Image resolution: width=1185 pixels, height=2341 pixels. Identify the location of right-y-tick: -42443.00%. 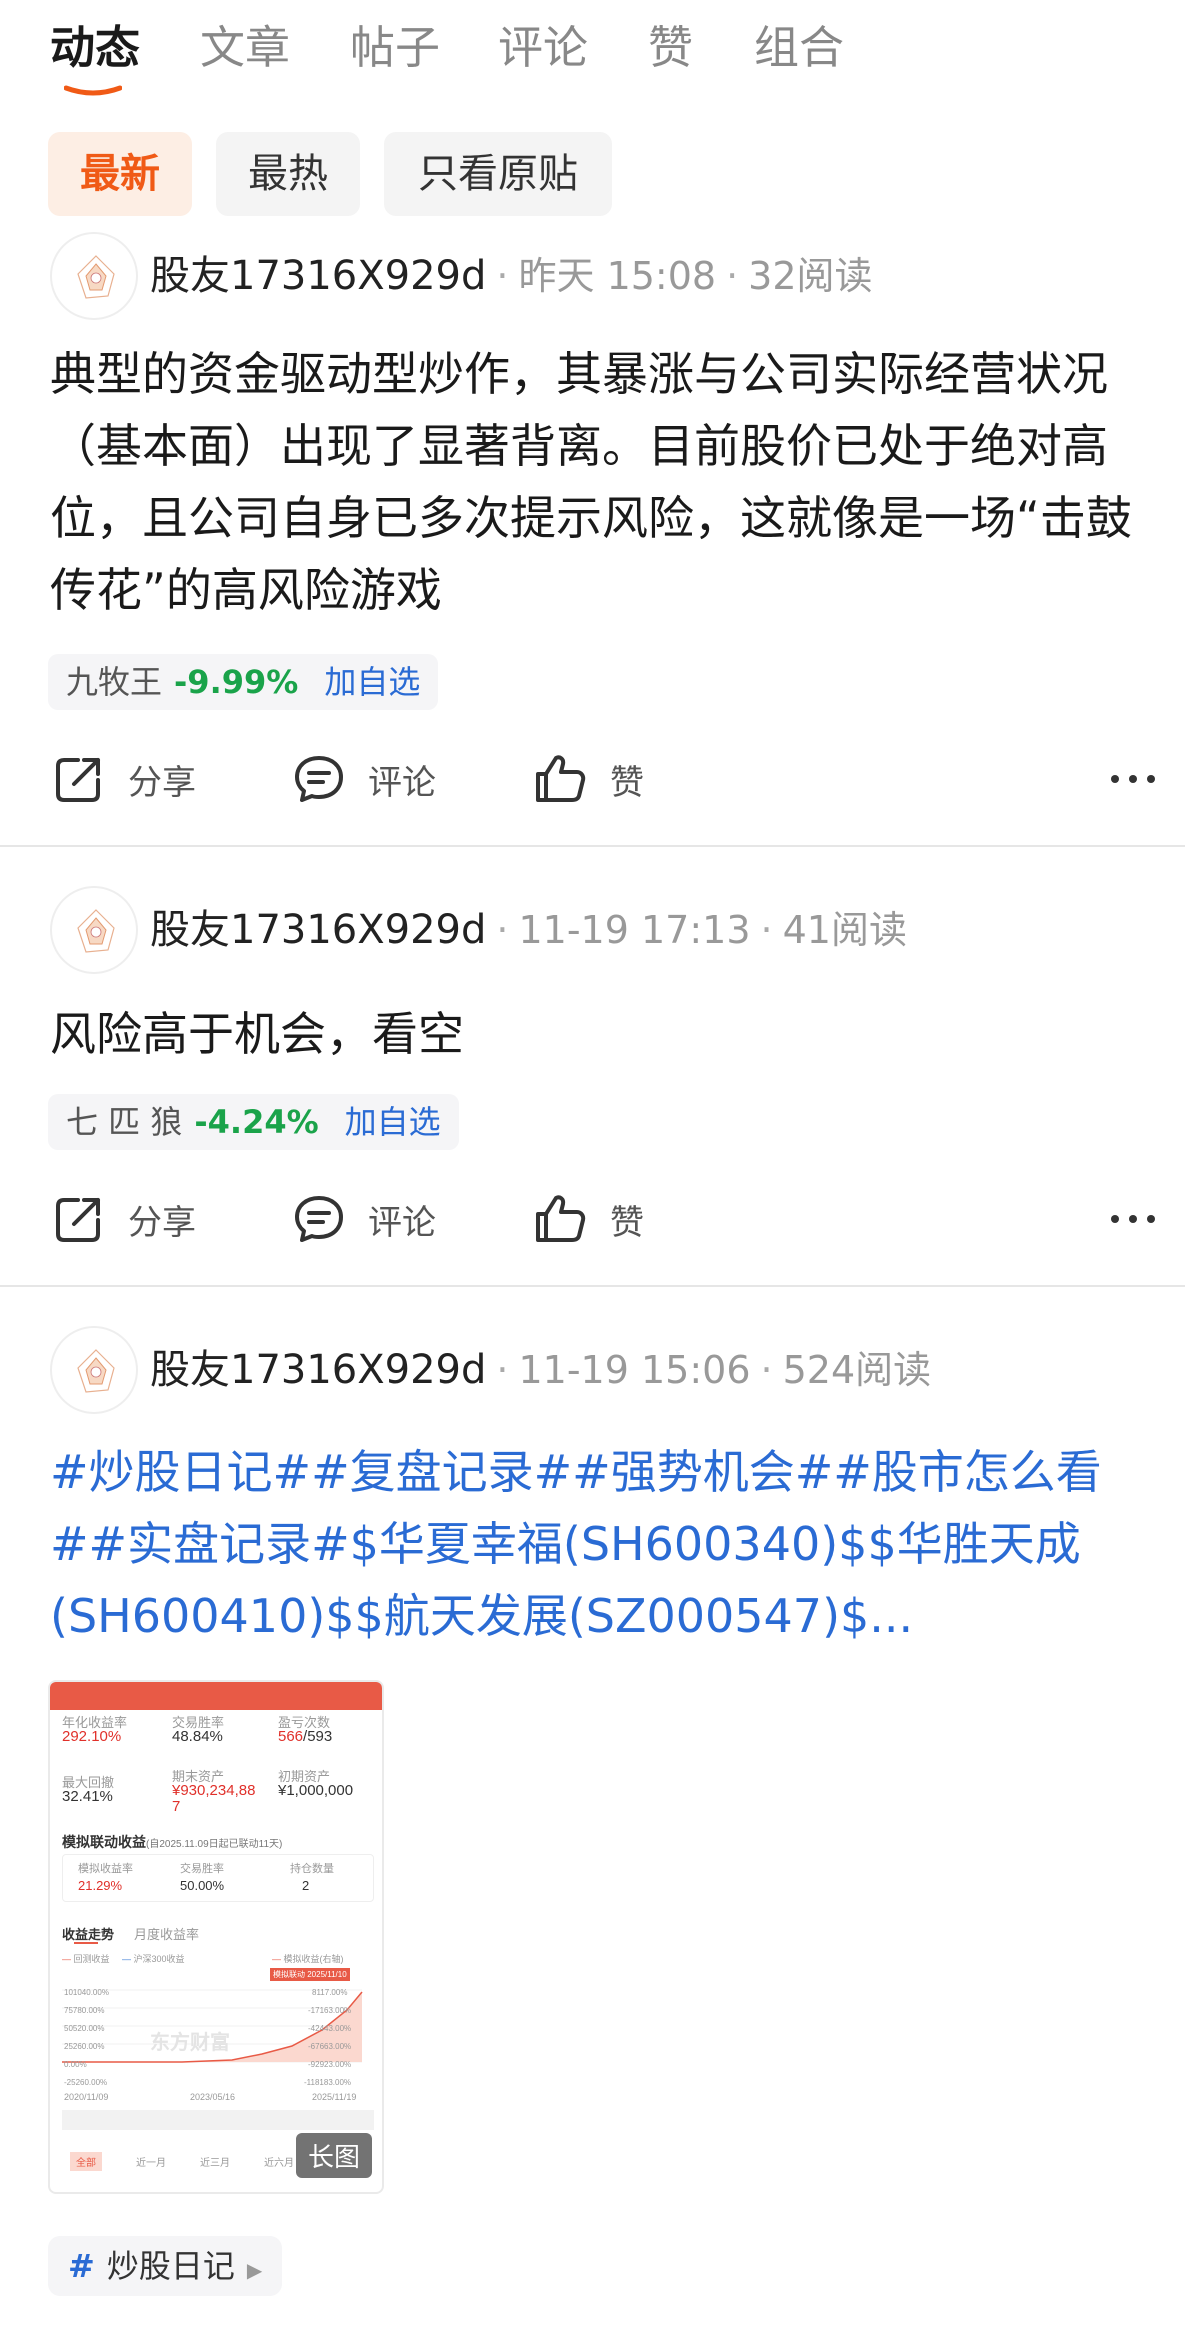
(330, 2028).